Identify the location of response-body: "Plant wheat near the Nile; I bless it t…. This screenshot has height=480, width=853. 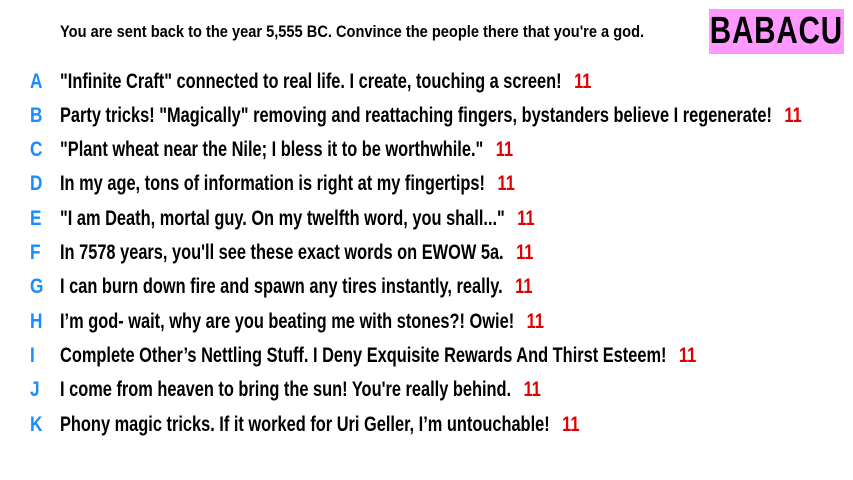
(272, 149).